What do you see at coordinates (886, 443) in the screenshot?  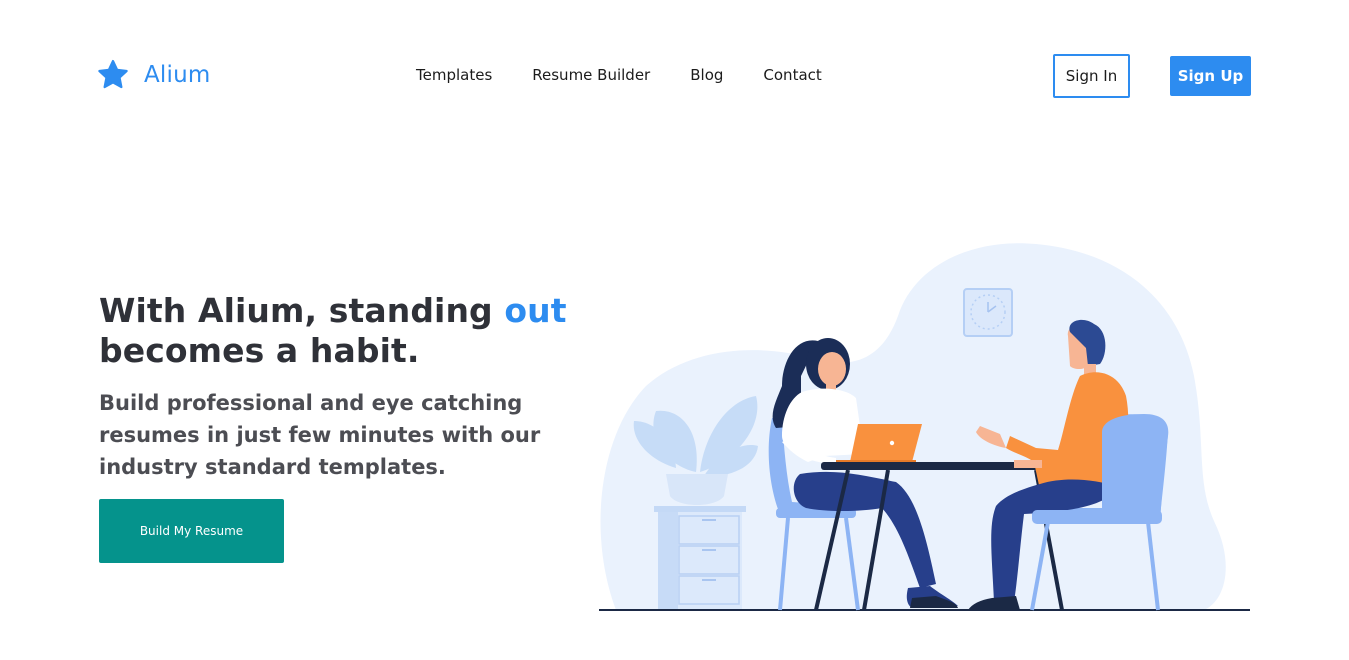 I see `laptop-icon` at bounding box center [886, 443].